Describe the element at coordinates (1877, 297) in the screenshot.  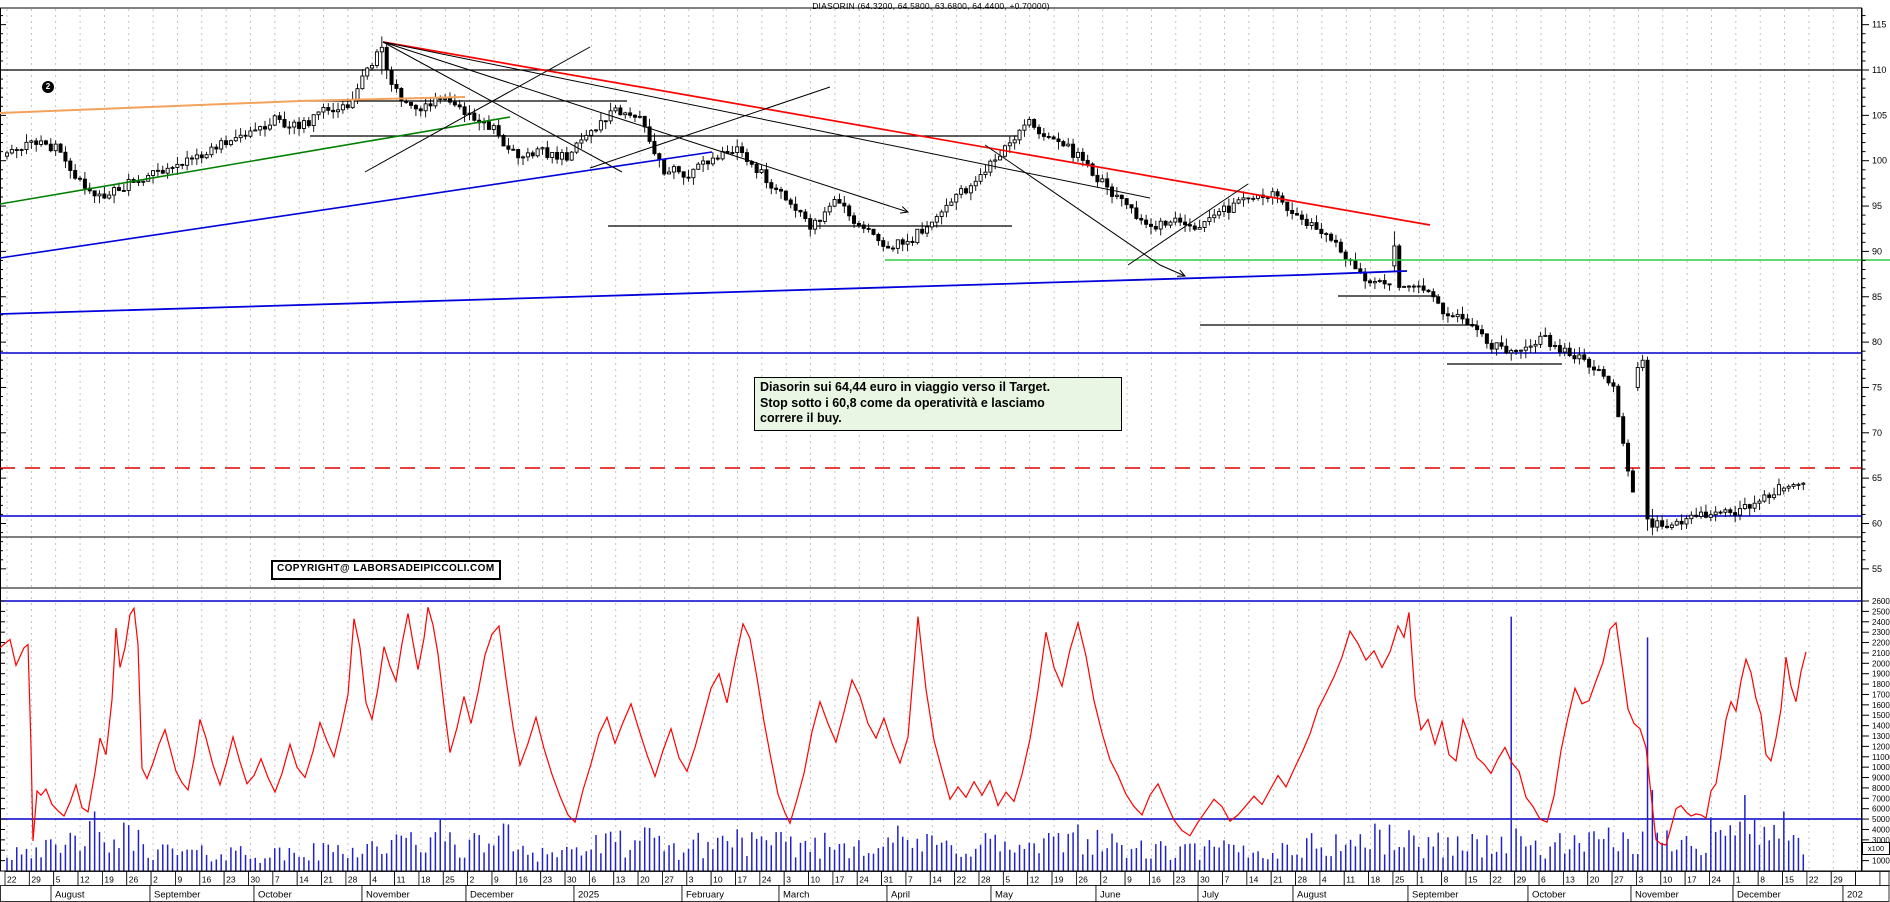
I see `svg-text: 85` at that location.